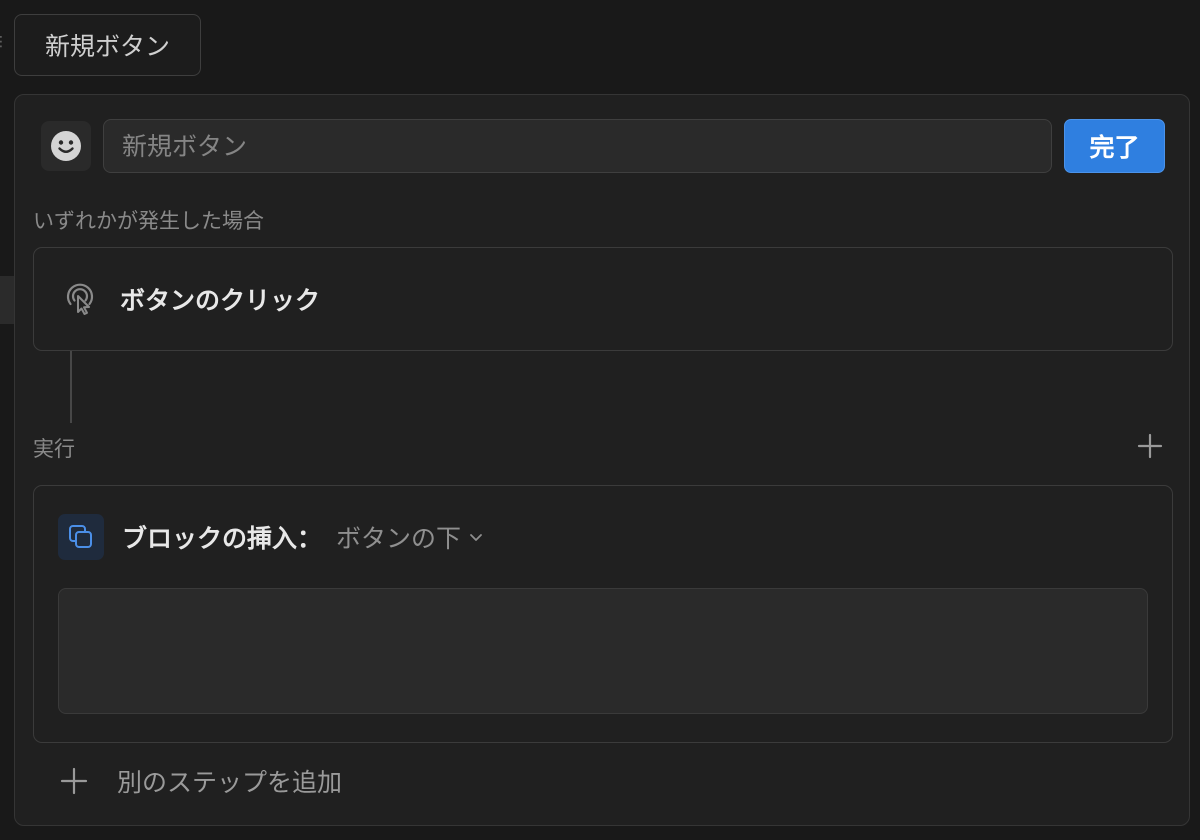  I want to click on done-button: 完了, so click(1114, 146).